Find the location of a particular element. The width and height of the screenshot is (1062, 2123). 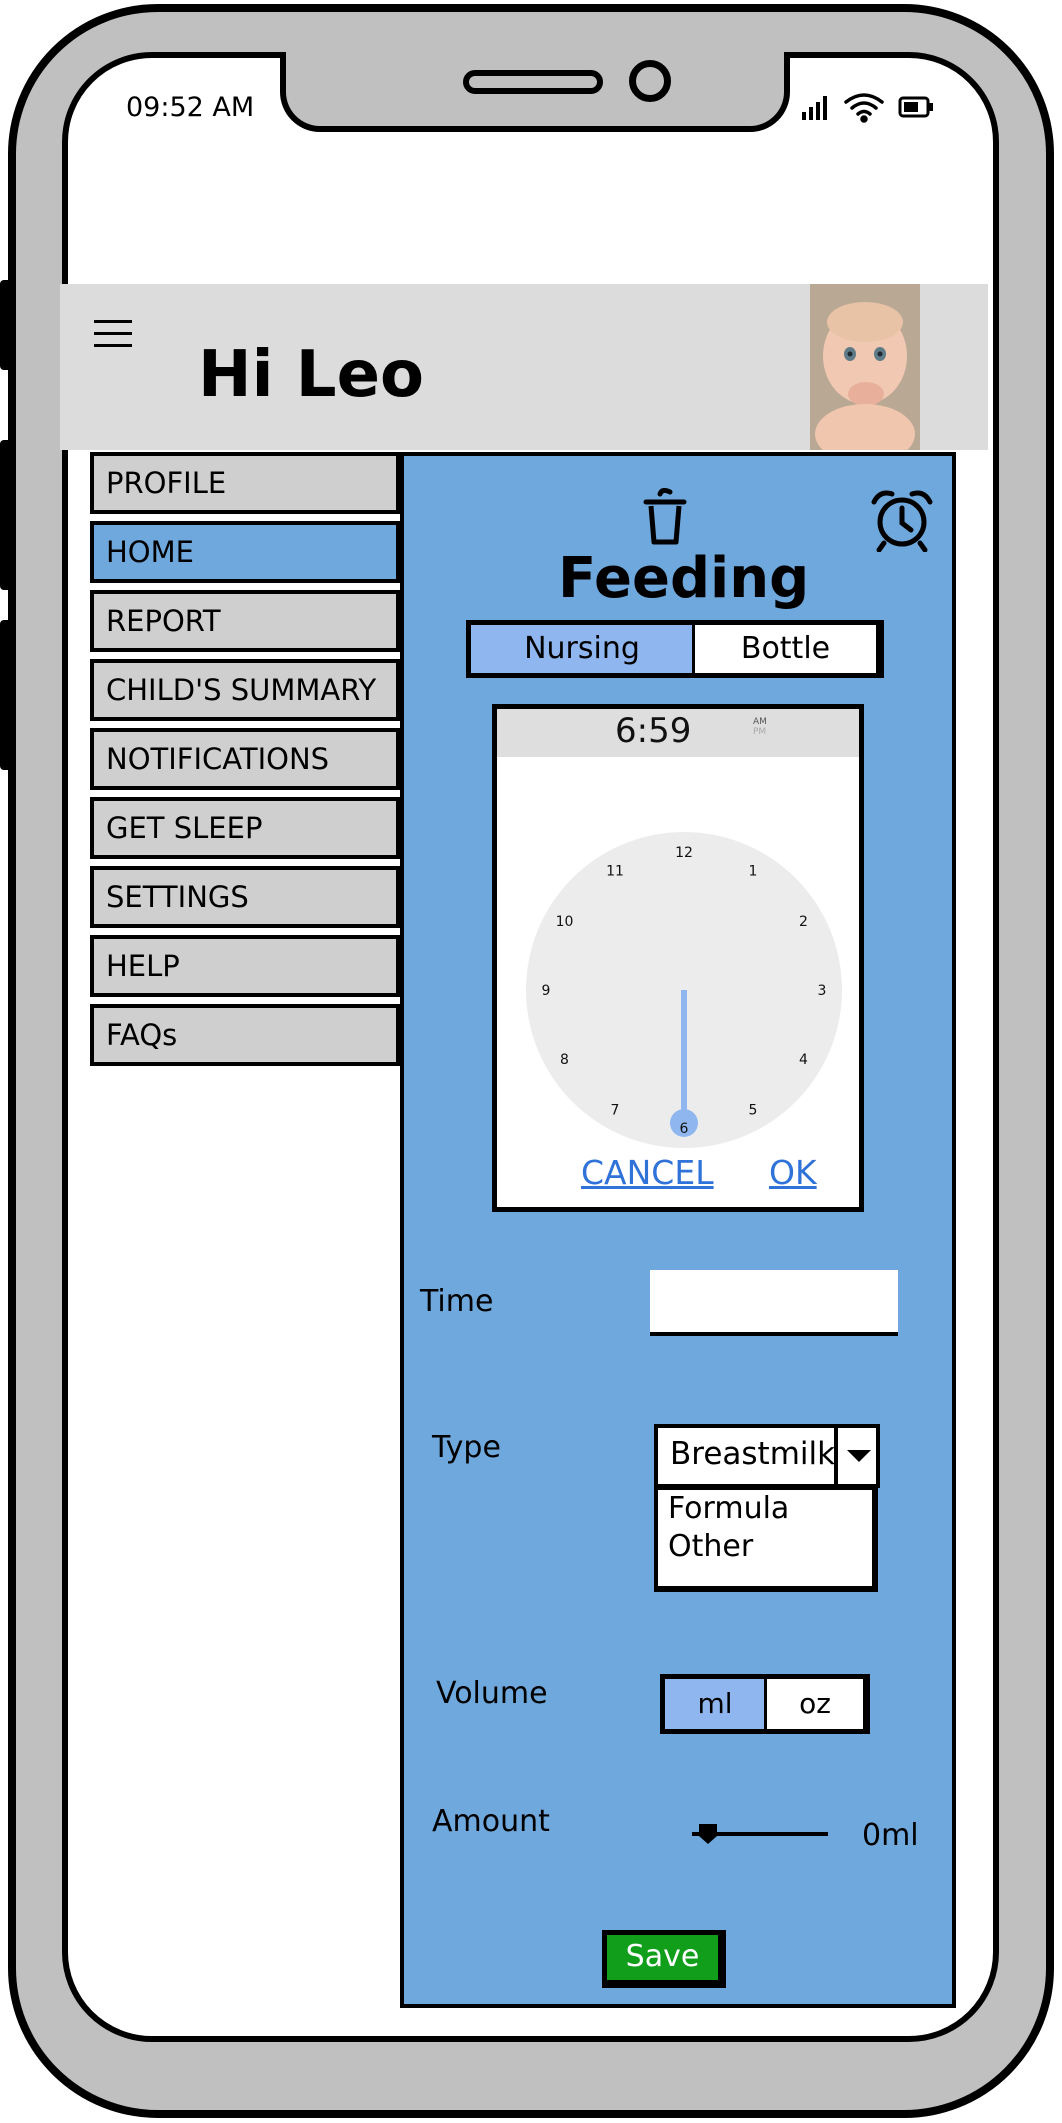

avatar is located at coordinates (865, 367).